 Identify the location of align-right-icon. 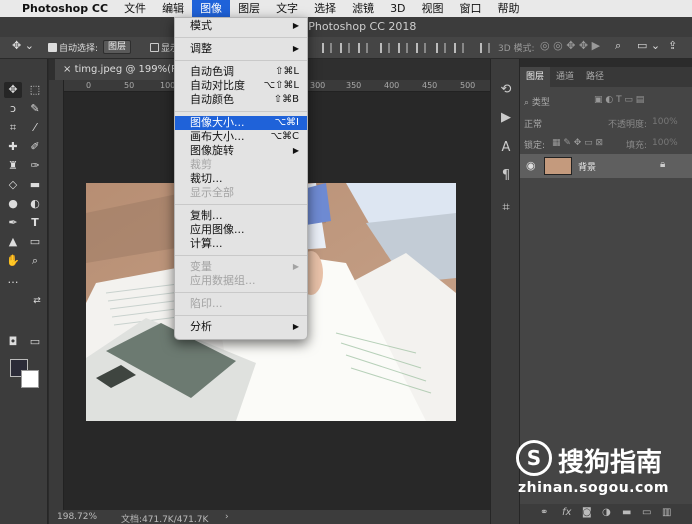
(363, 48).